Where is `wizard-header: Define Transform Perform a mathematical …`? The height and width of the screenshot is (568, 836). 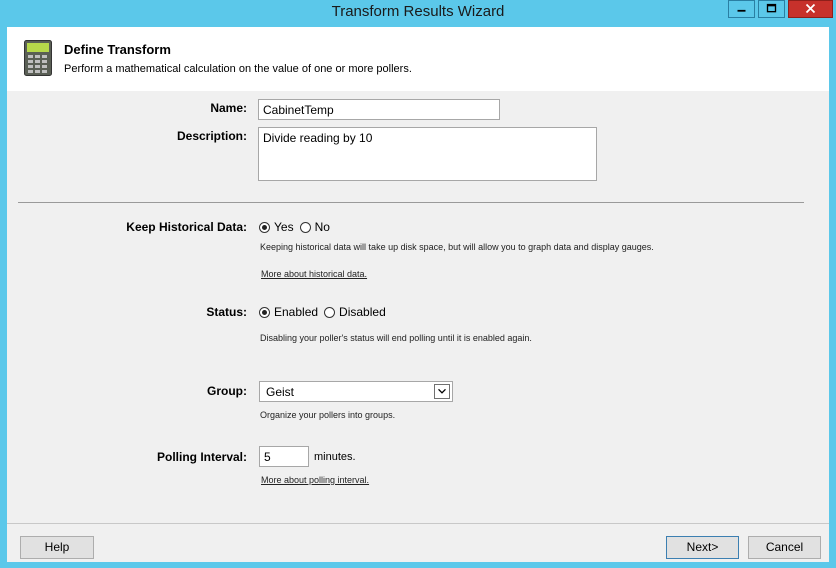
wizard-header: Define Transform Perform a mathematical … is located at coordinates (418, 59).